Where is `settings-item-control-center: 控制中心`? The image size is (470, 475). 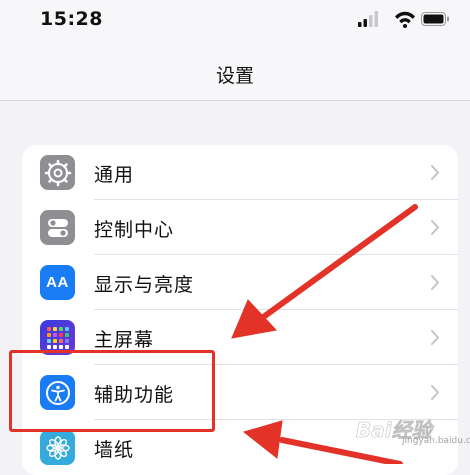 settings-item-control-center: 控制中心 is located at coordinates (240, 227).